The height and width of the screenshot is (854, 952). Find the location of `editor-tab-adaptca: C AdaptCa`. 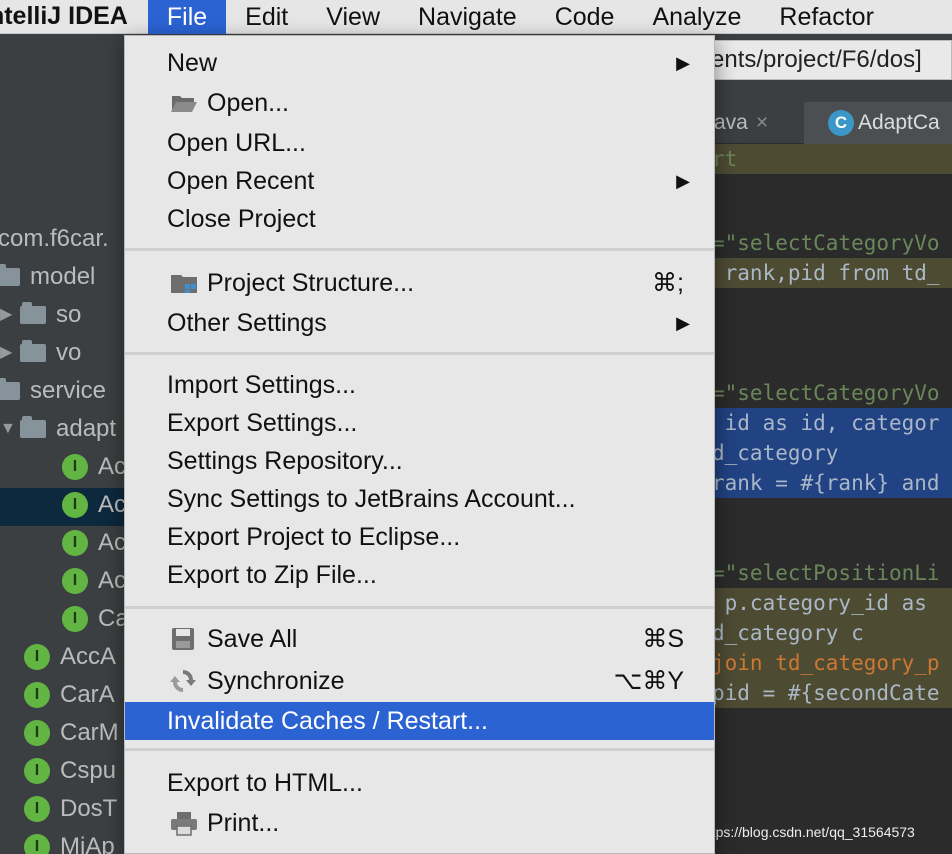

editor-tab-adaptca: C AdaptCa is located at coordinates (878, 123).